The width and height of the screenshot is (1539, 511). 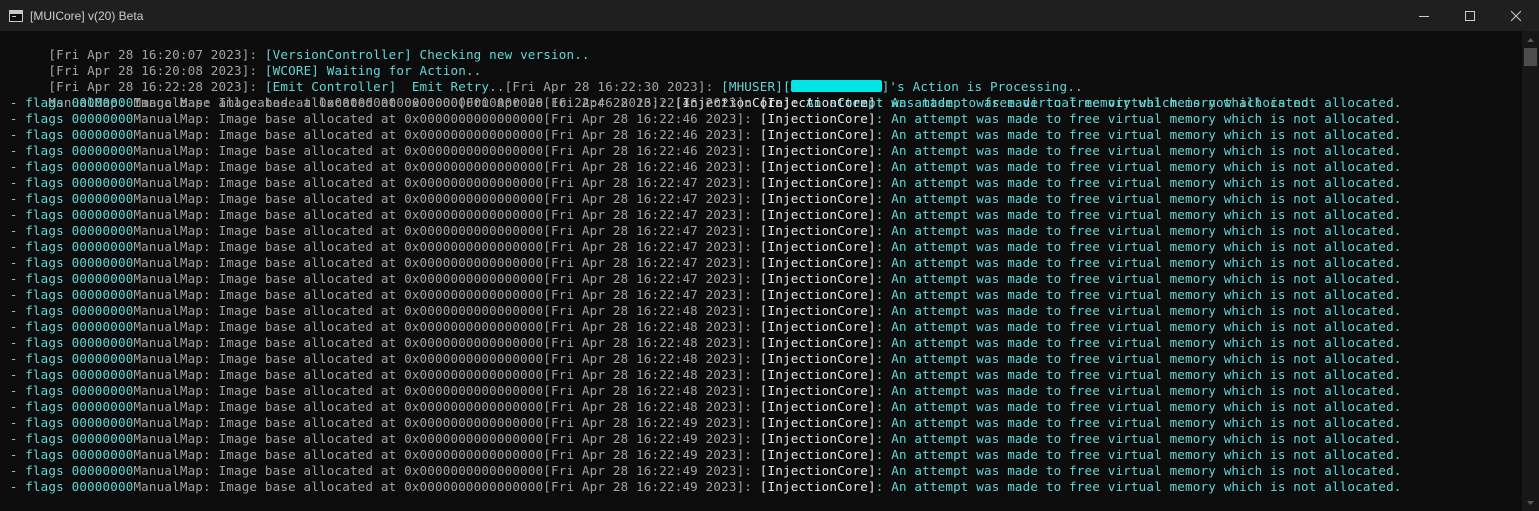 What do you see at coordinates (156, 54) in the screenshot?
I see `log-timestamp: [Fri Apr 28 16:20:07 2023]:` at bounding box center [156, 54].